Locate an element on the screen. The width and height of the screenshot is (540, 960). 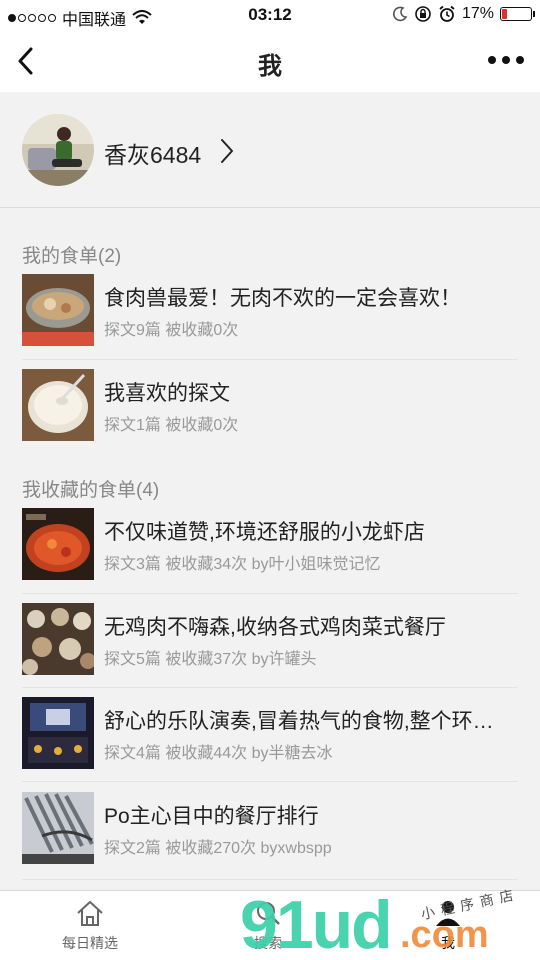
list-item-meta: 探文5篇 被收藏37次 by许罐头 is located at coordinates (210, 659).